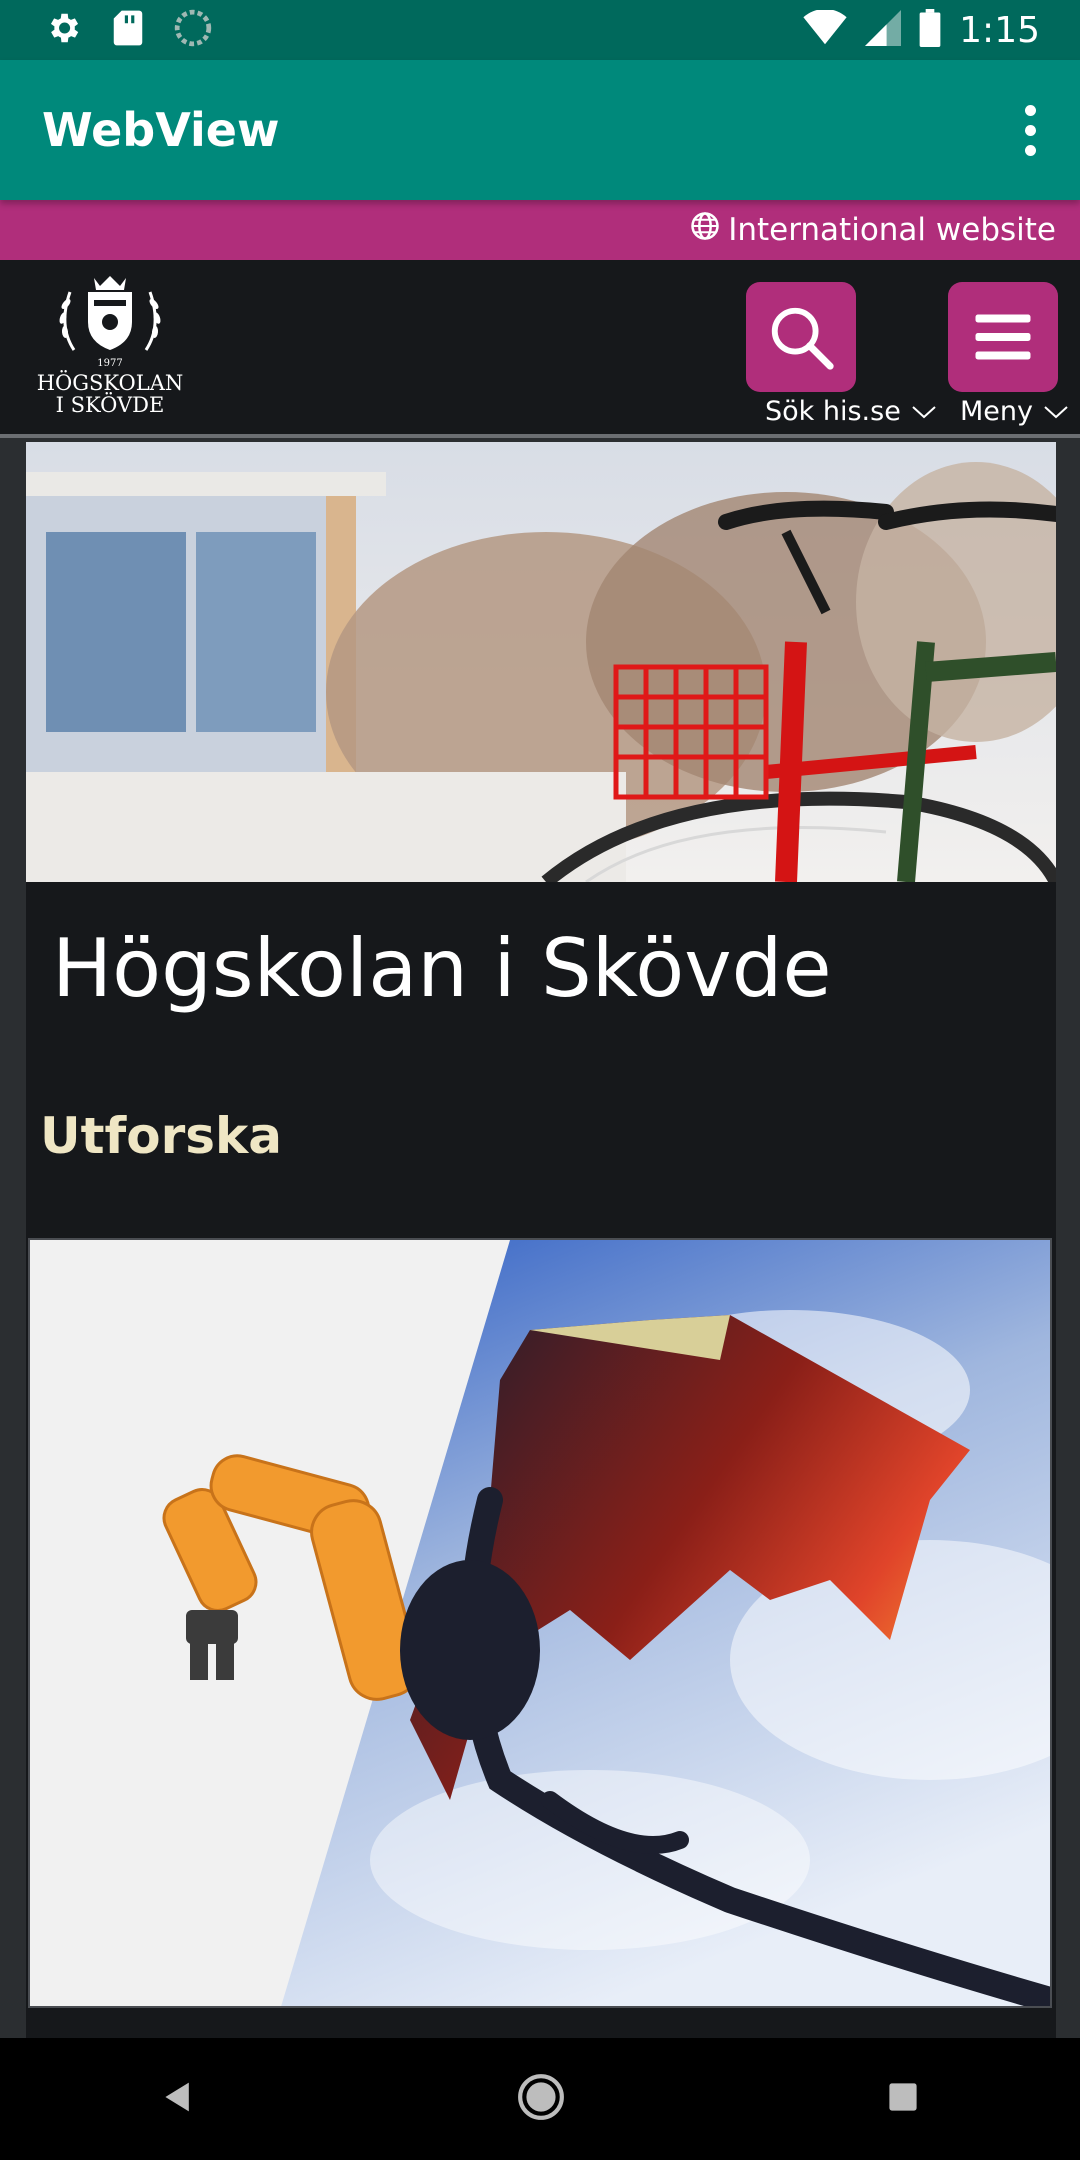  What do you see at coordinates (110, 405) in the screenshot?
I see `logo-text-line2: I SKÖVDE` at bounding box center [110, 405].